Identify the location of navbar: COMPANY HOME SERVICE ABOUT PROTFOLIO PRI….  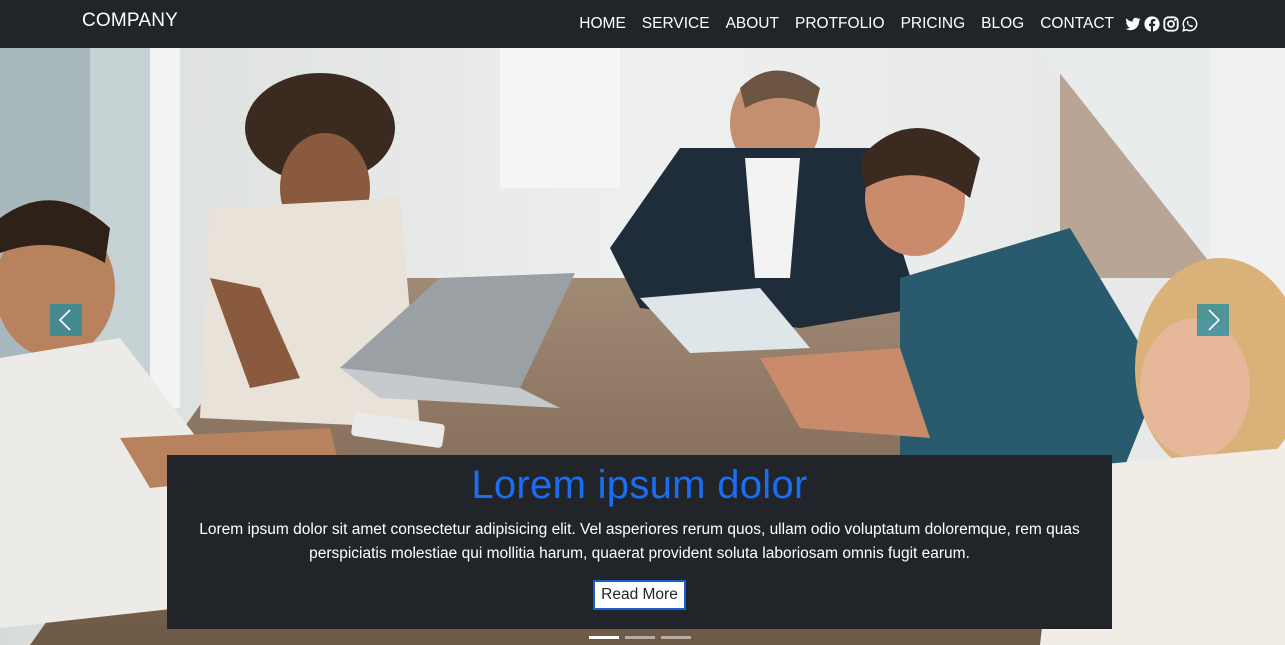
(642, 24).